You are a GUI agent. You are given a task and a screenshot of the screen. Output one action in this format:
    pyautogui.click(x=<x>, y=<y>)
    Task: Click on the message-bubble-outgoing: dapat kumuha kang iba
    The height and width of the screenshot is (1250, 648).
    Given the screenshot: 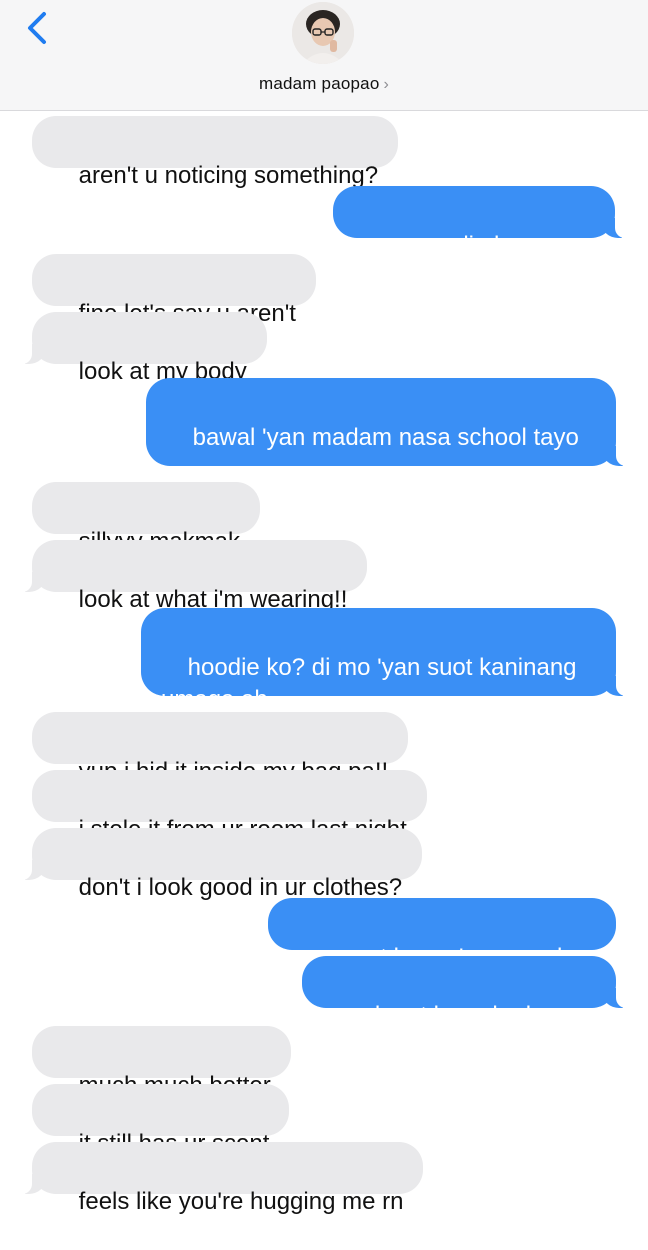 What is the action you would take?
    pyautogui.click(x=472, y=1008)
    